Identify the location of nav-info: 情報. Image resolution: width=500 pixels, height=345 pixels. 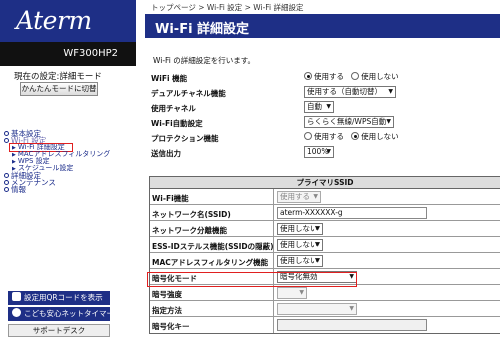
(70, 189).